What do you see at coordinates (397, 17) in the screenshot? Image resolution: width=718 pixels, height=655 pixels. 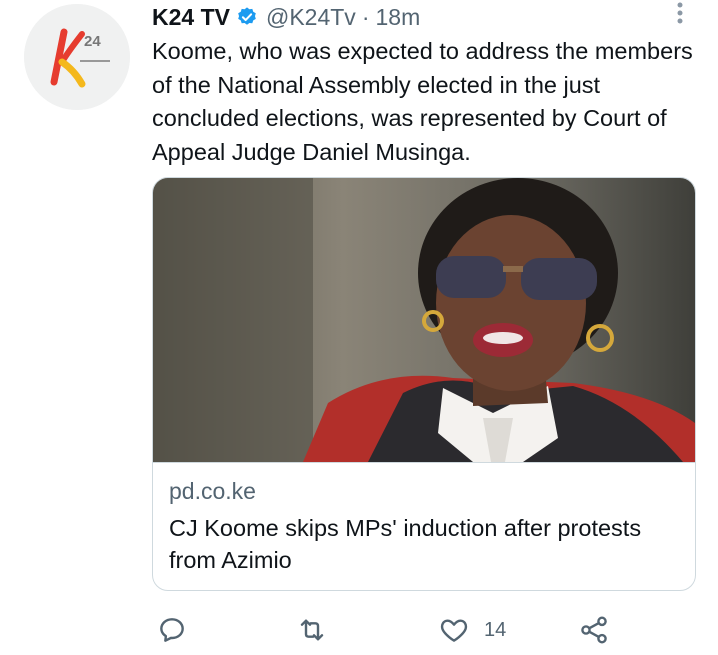 I see `timestamp: 18m` at bounding box center [397, 17].